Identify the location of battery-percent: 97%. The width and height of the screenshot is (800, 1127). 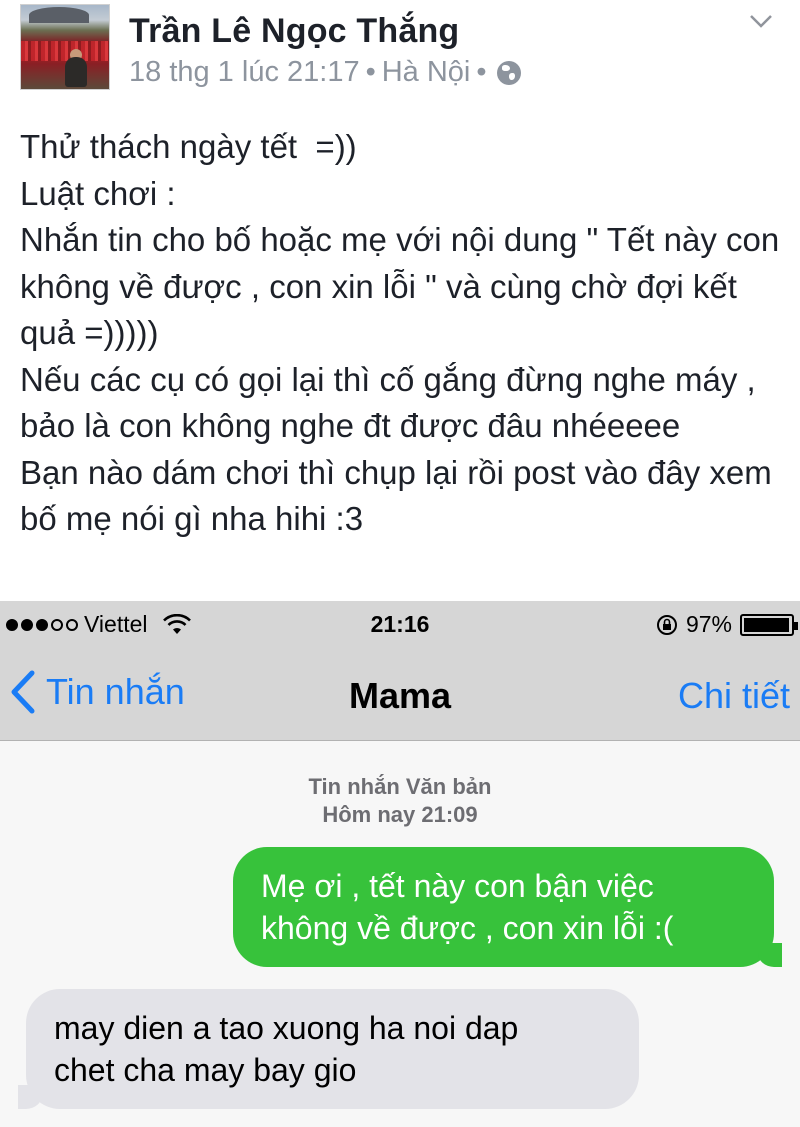
(708, 624).